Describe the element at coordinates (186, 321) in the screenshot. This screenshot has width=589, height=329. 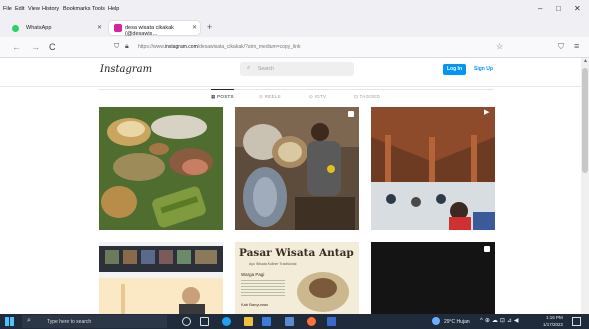
I see `cortana-icon` at that location.